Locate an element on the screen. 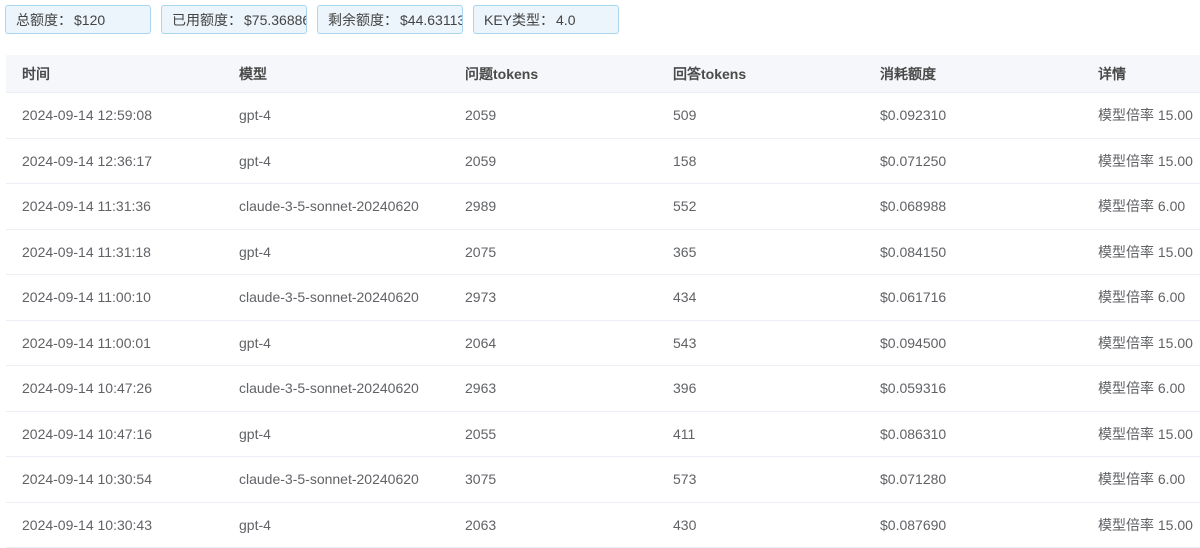 The width and height of the screenshot is (1200, 548). cell-completion-tokens: 573 is located at coordinates (760, 479).